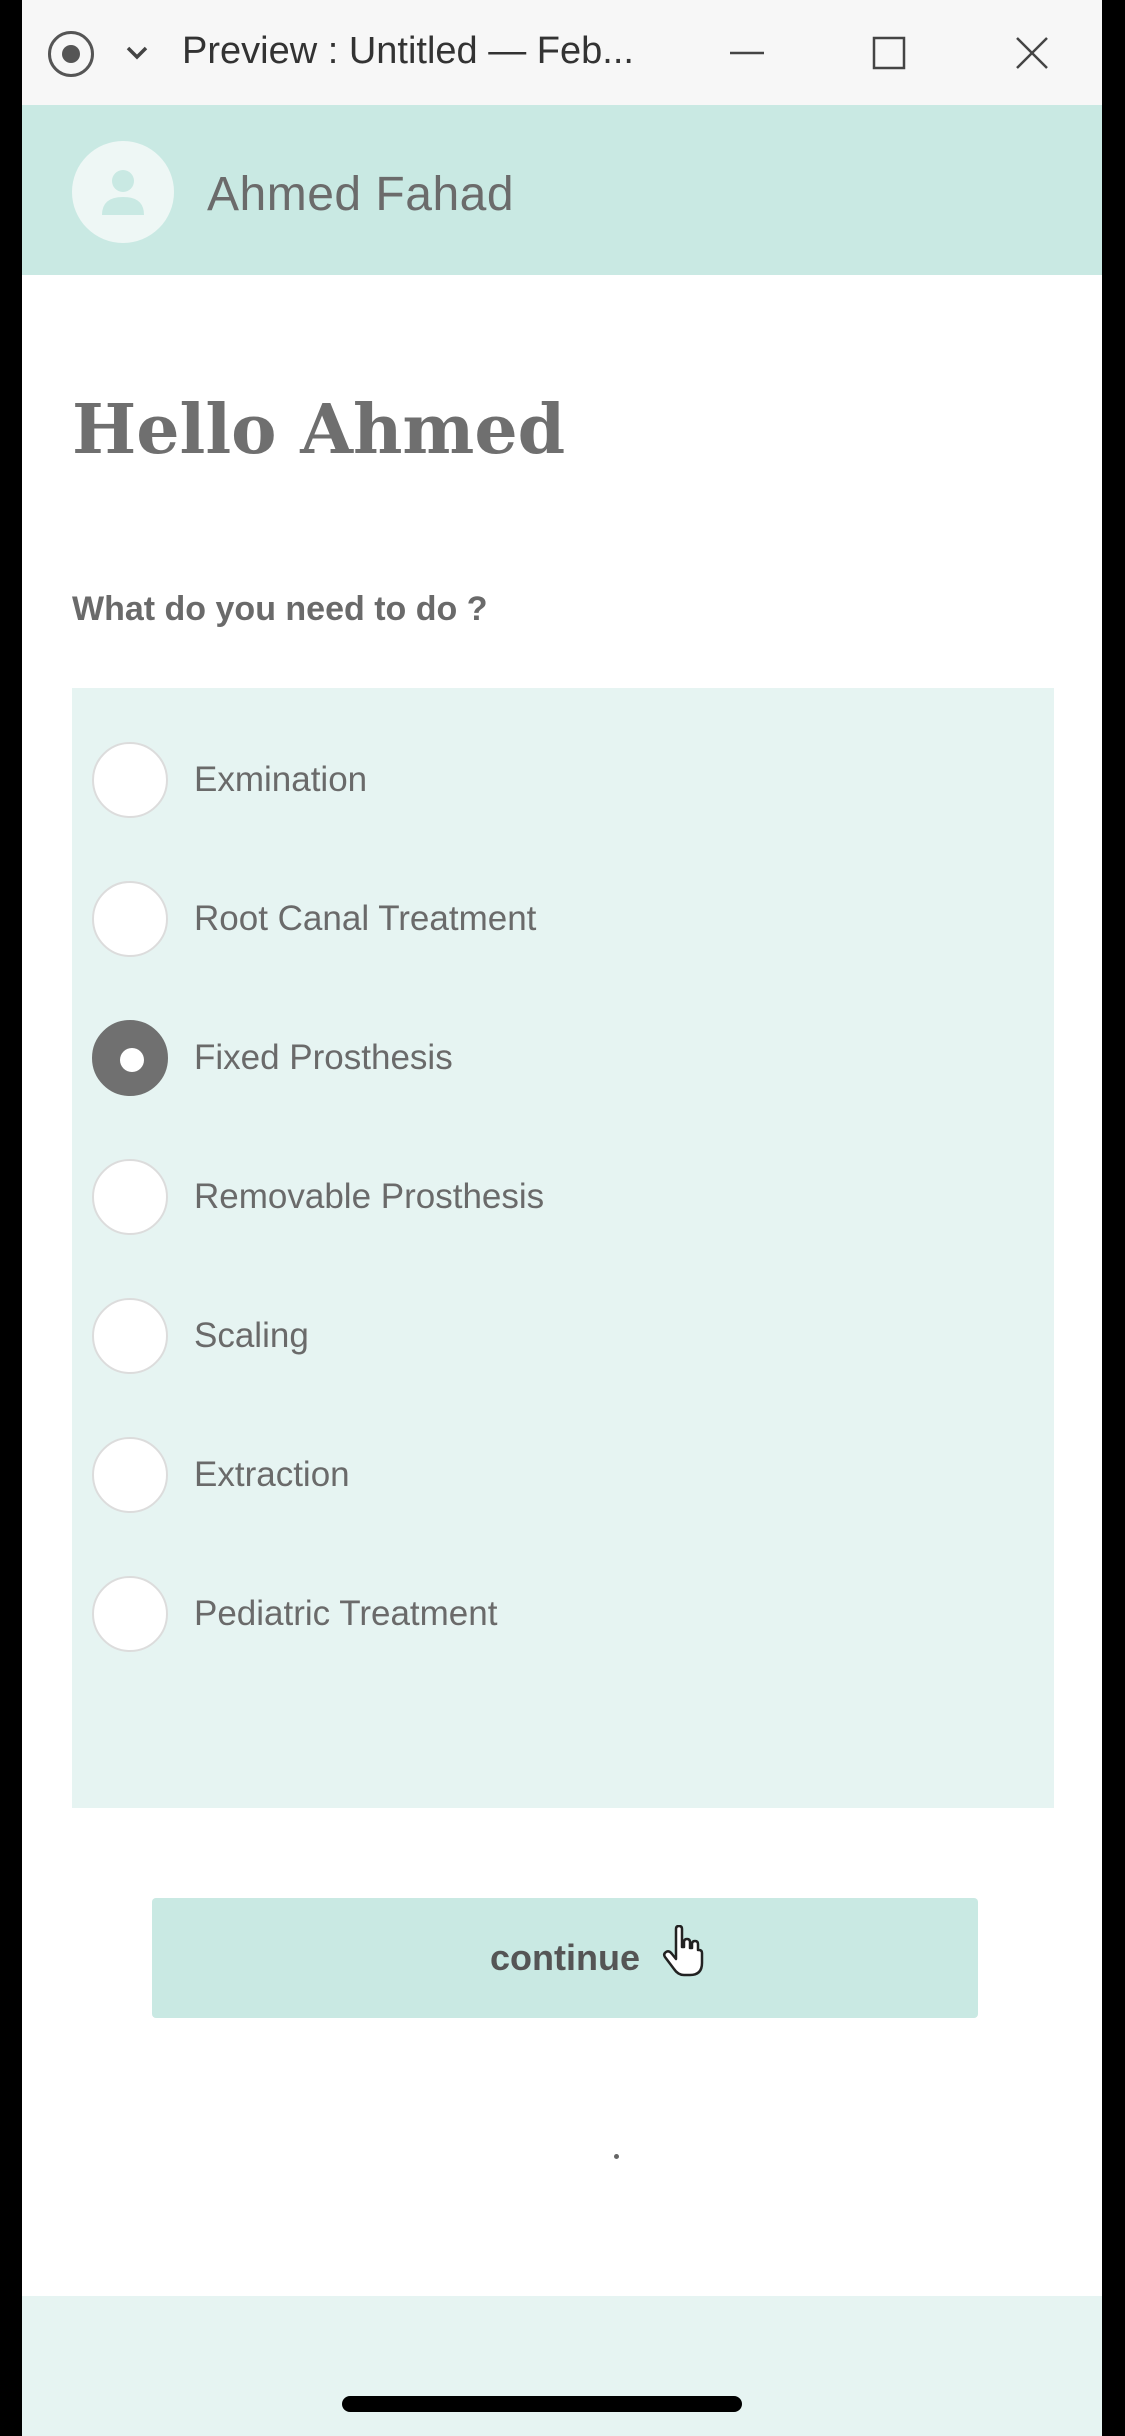 The width and height of the screenshot is (1125, 2436). What do you see at coordinates (280, 609) in the screenshot?
I see `question-label: What do you need to do ?` at bounding box center [280, 609].